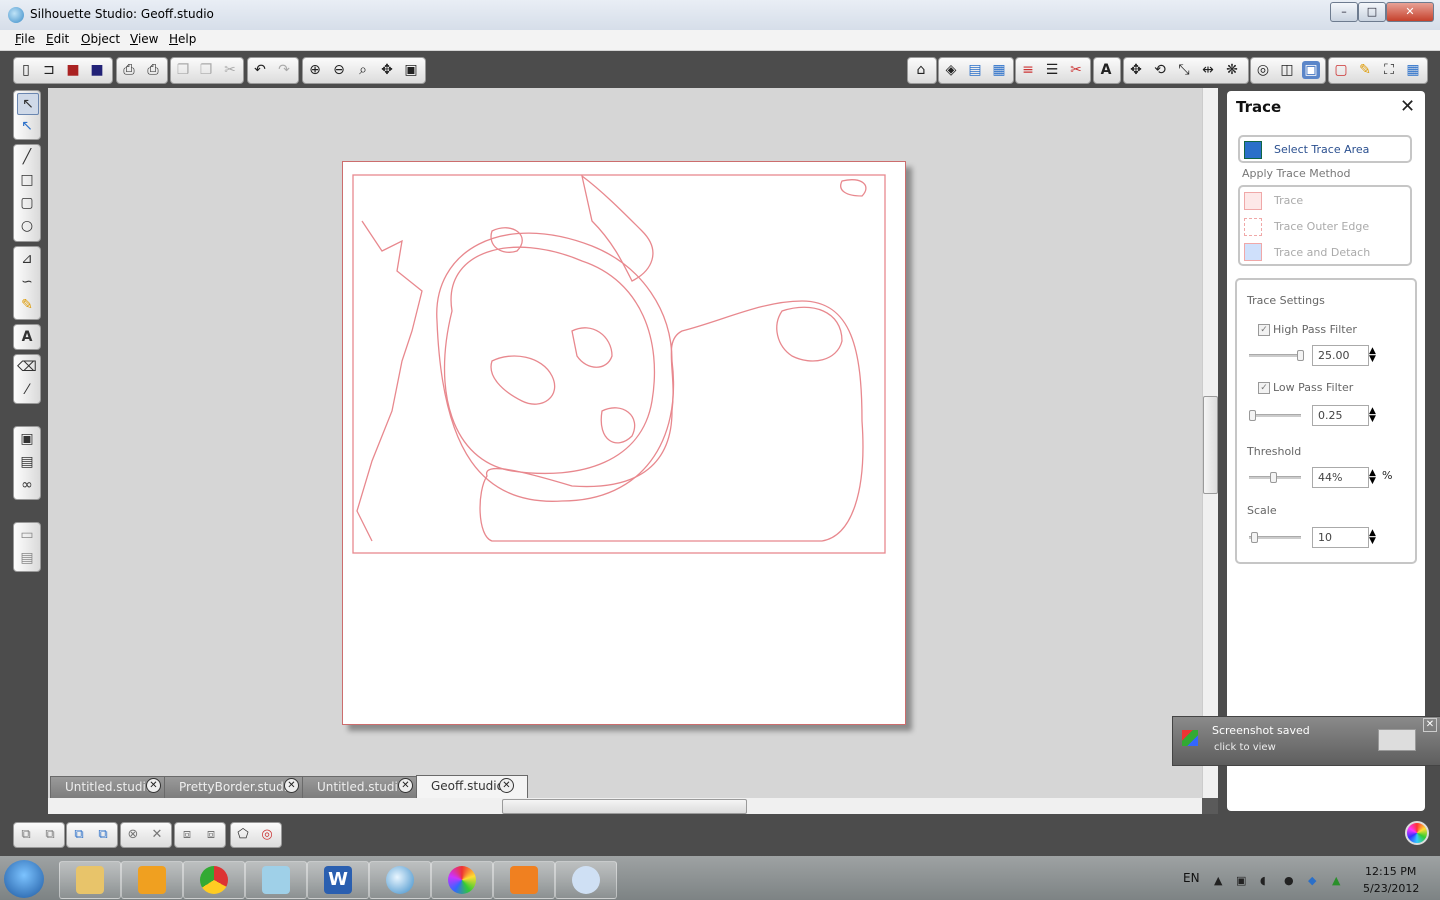  I want to click on store-link-icon: ∞, so click(27, 485).